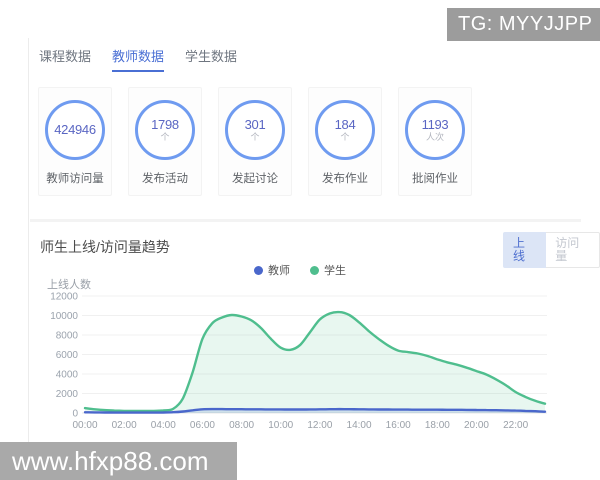  What do you see at coordinates (165, 179) in the screenshot?
I see `stat-label: 发布活动` at bounding box center [165, 179].